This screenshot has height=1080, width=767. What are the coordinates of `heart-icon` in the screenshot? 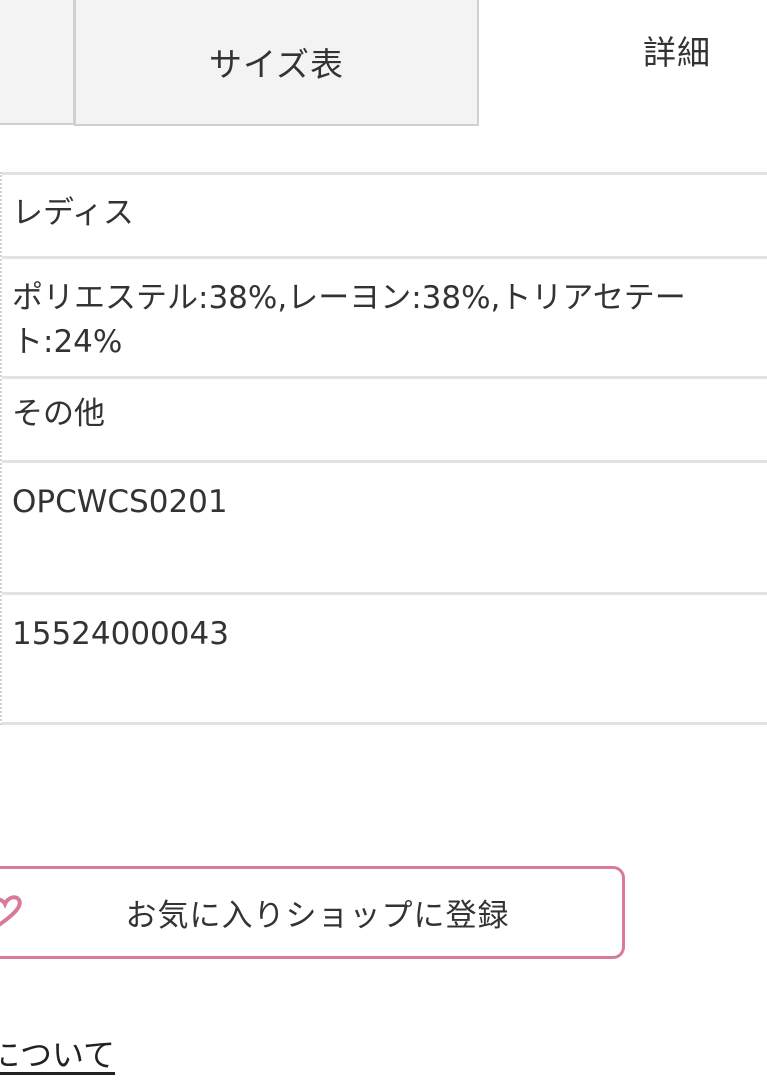 It's located at (11, 911).